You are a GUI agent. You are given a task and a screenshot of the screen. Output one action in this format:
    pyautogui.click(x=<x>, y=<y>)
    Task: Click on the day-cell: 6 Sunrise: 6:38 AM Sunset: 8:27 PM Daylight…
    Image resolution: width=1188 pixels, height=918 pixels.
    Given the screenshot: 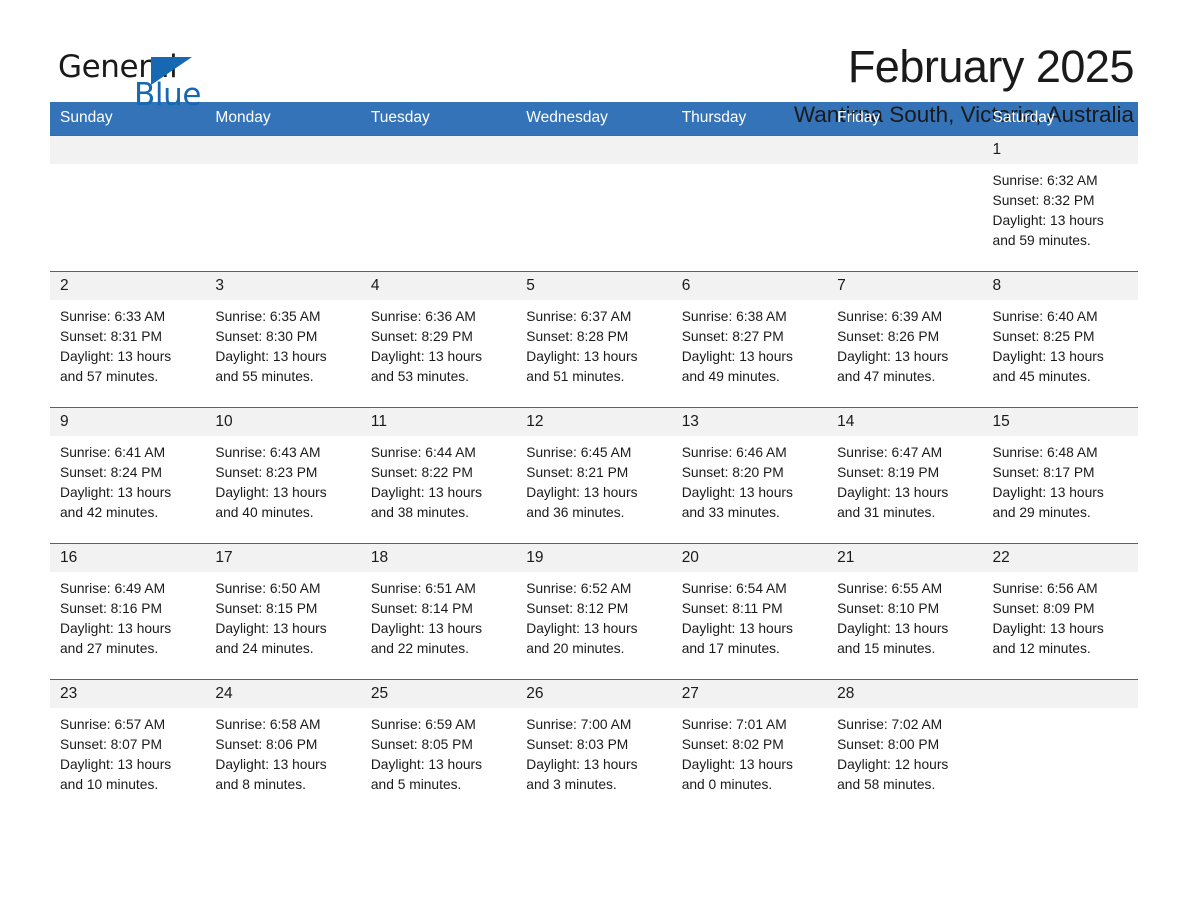 What is the action you would take?
    pyautogui.click(x=749, y=339)
    